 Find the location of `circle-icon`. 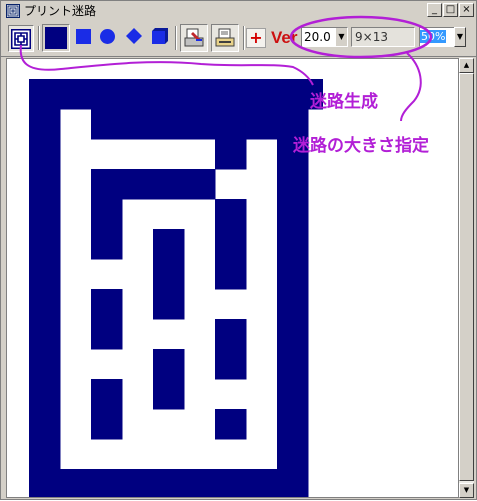

circle-icon is located at coordinates (107, 36).